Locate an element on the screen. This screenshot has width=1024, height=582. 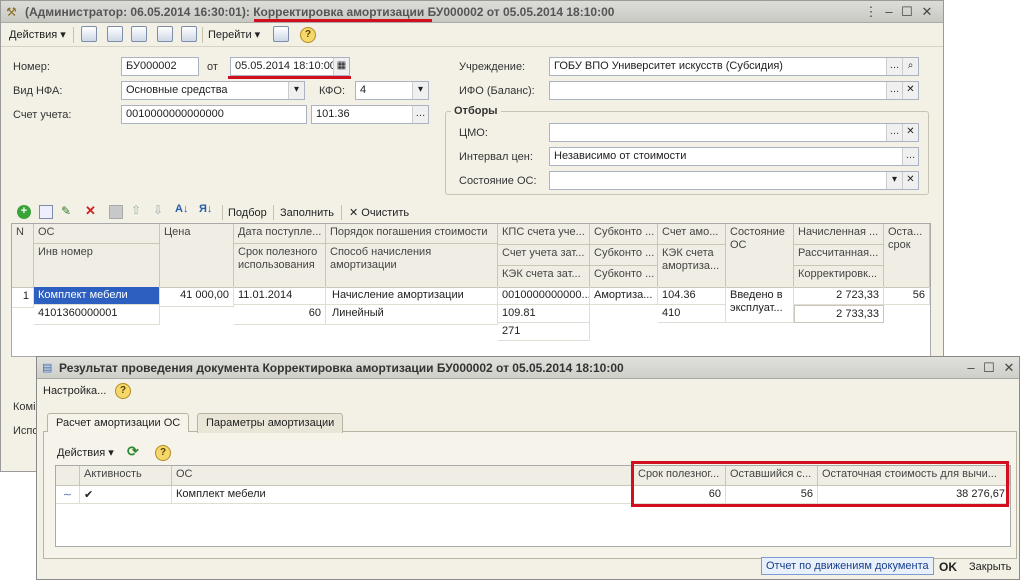
sort-desc-icon: Я↓ is located at coordinates (205, 209).